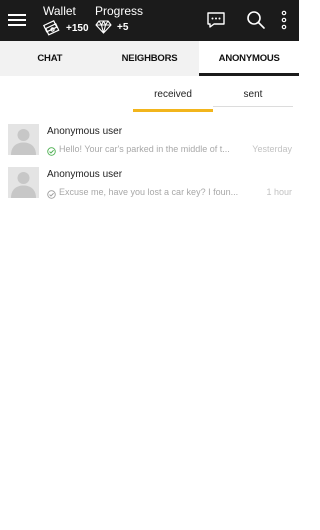  I want to click on more-vertical-icon, so click(284, 20).